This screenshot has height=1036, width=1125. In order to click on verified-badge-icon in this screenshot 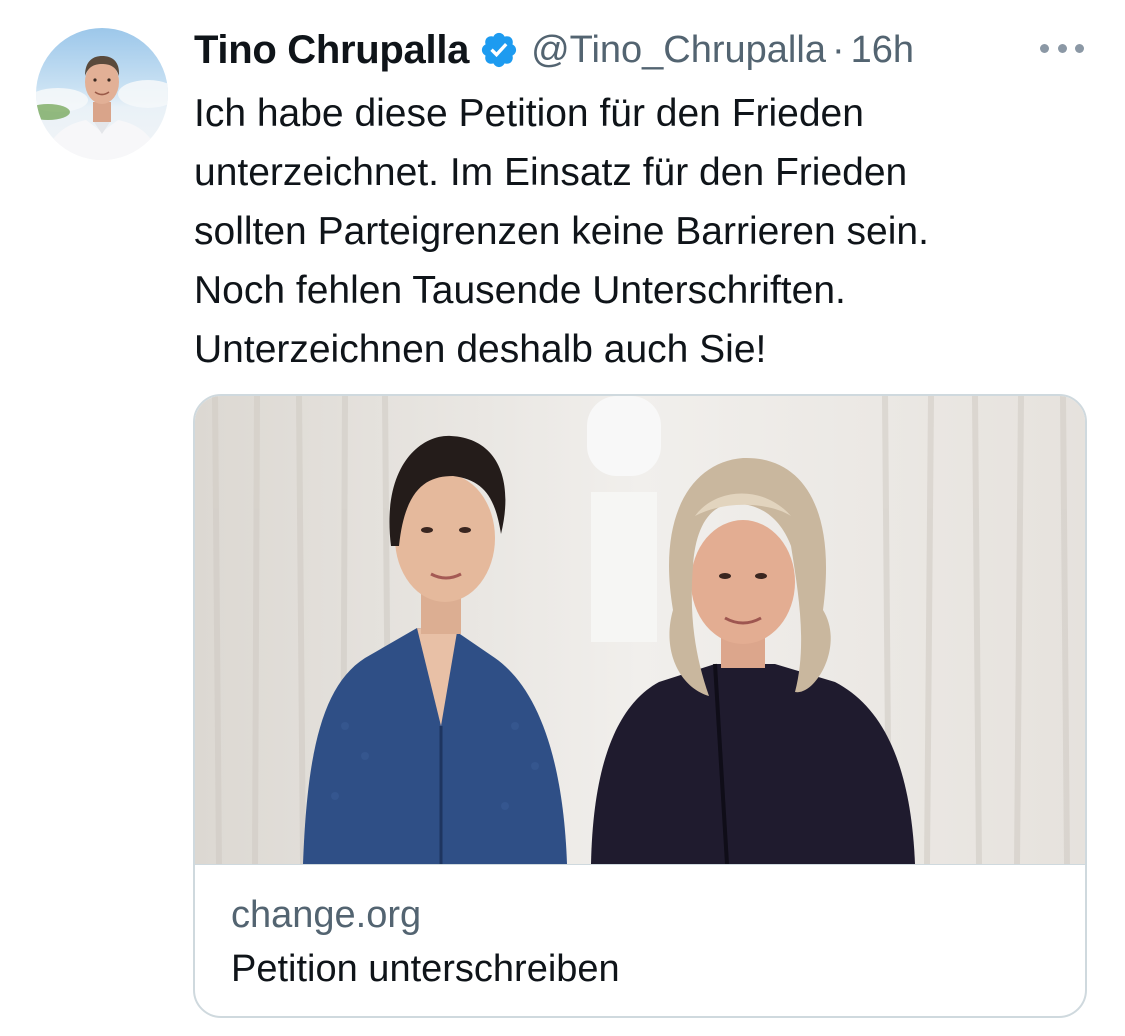, I will do `click(499, 50)`.